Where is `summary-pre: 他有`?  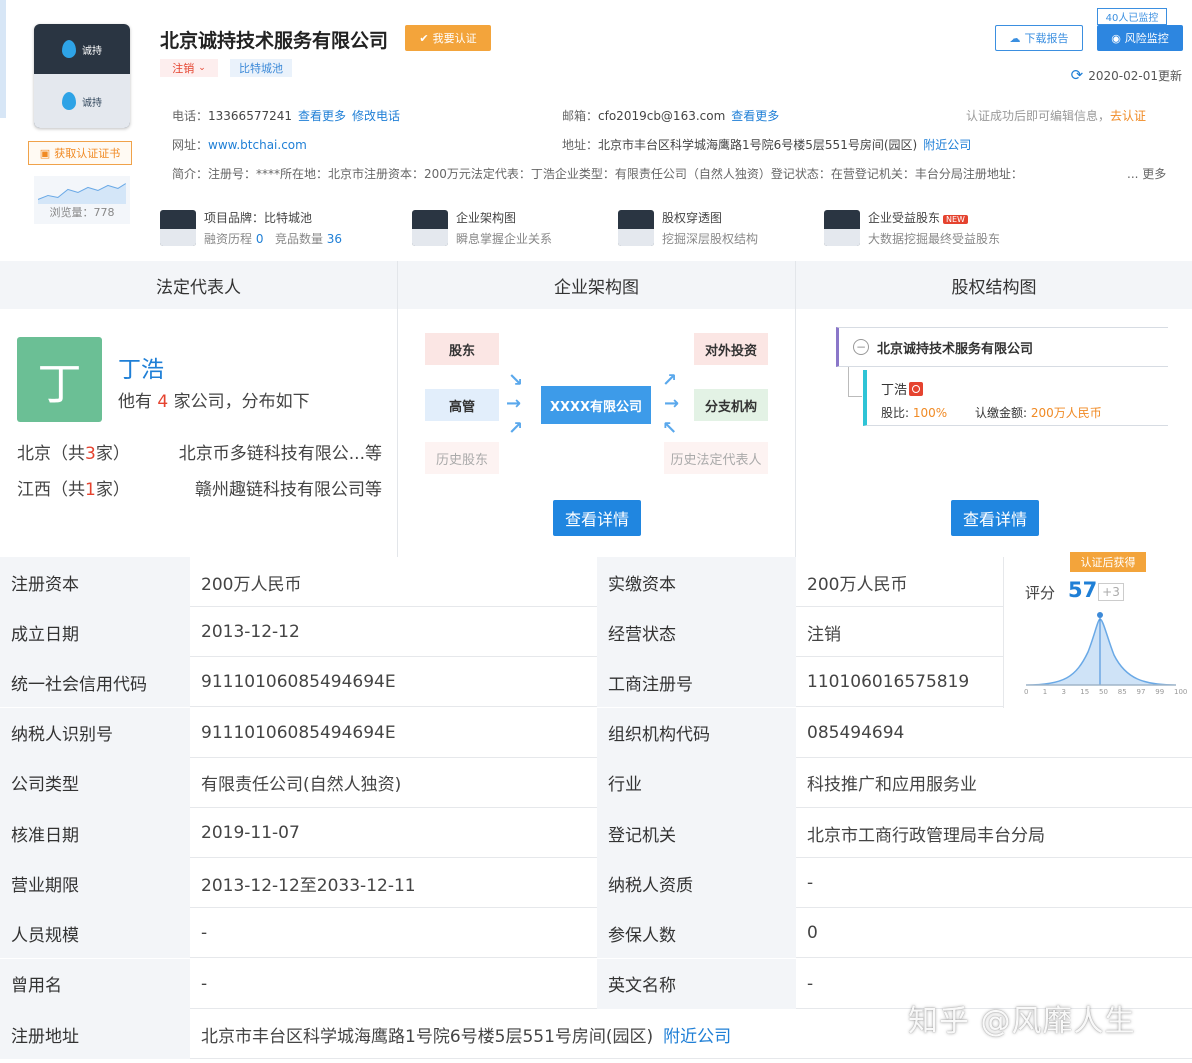
summary-pre: 他有 is located at coordinates (135, 402).